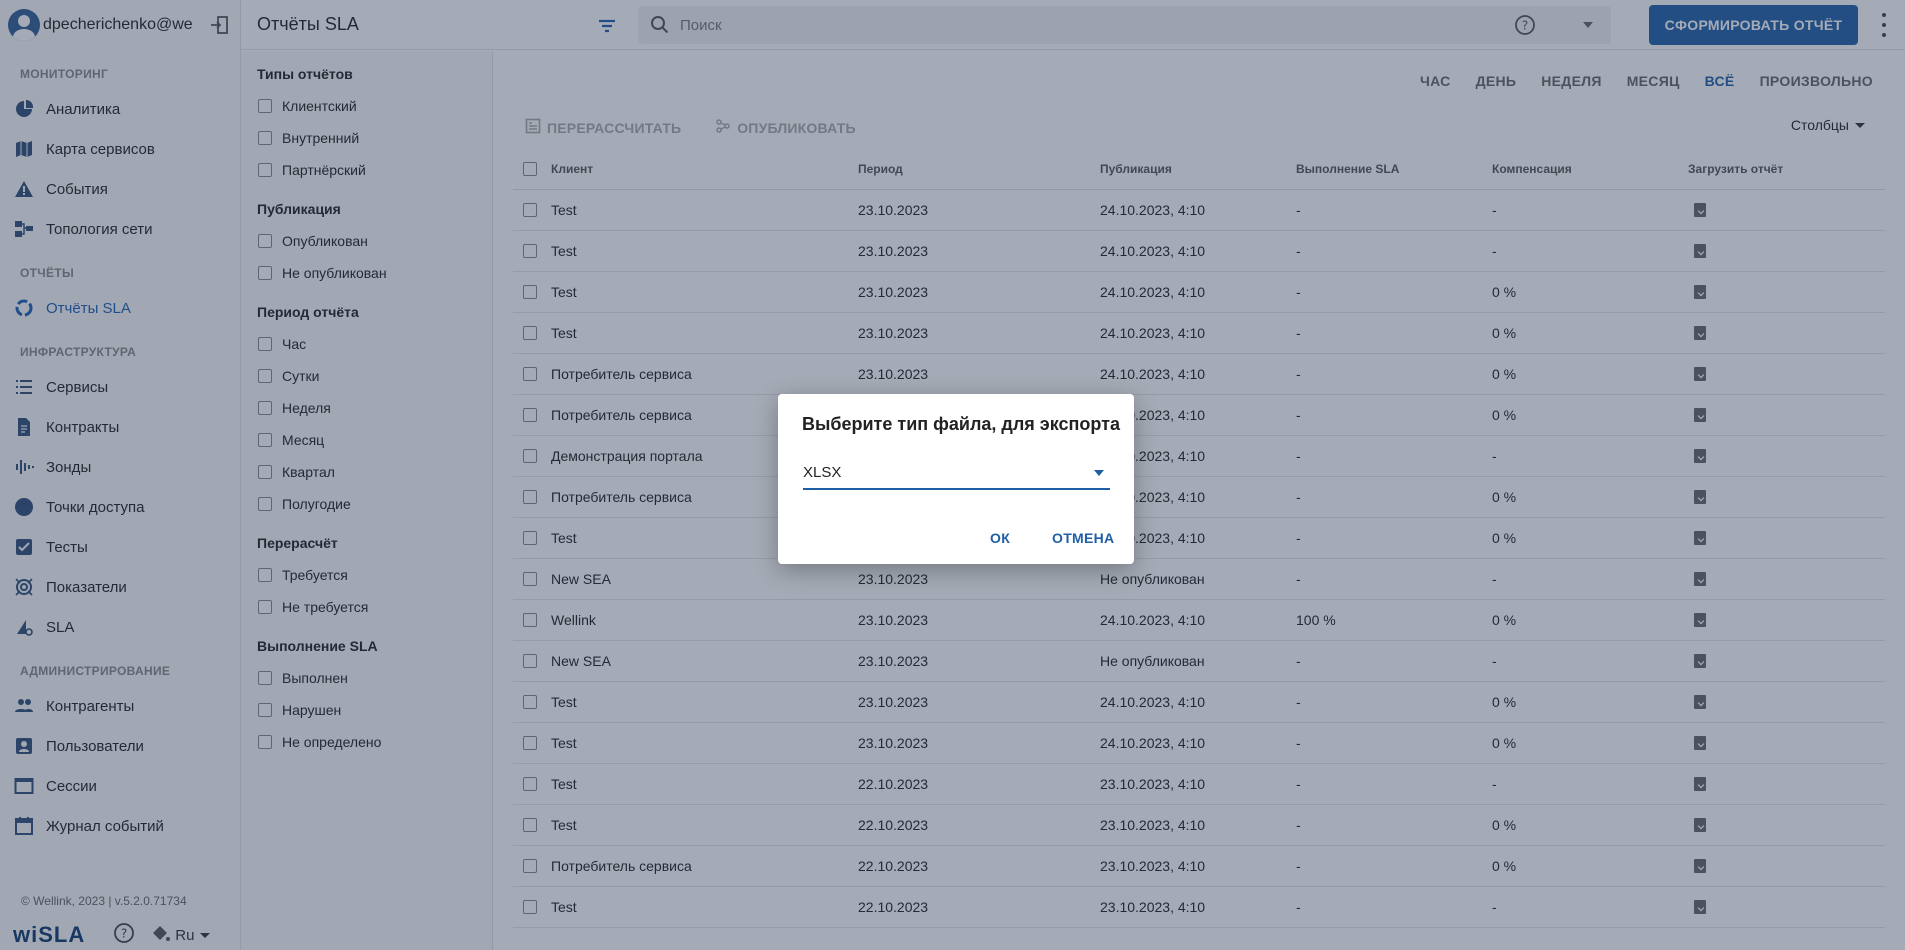  Describe the element at coordinates (1000, 538) in the screenshot. I see `ok-button: ОК` at that location.